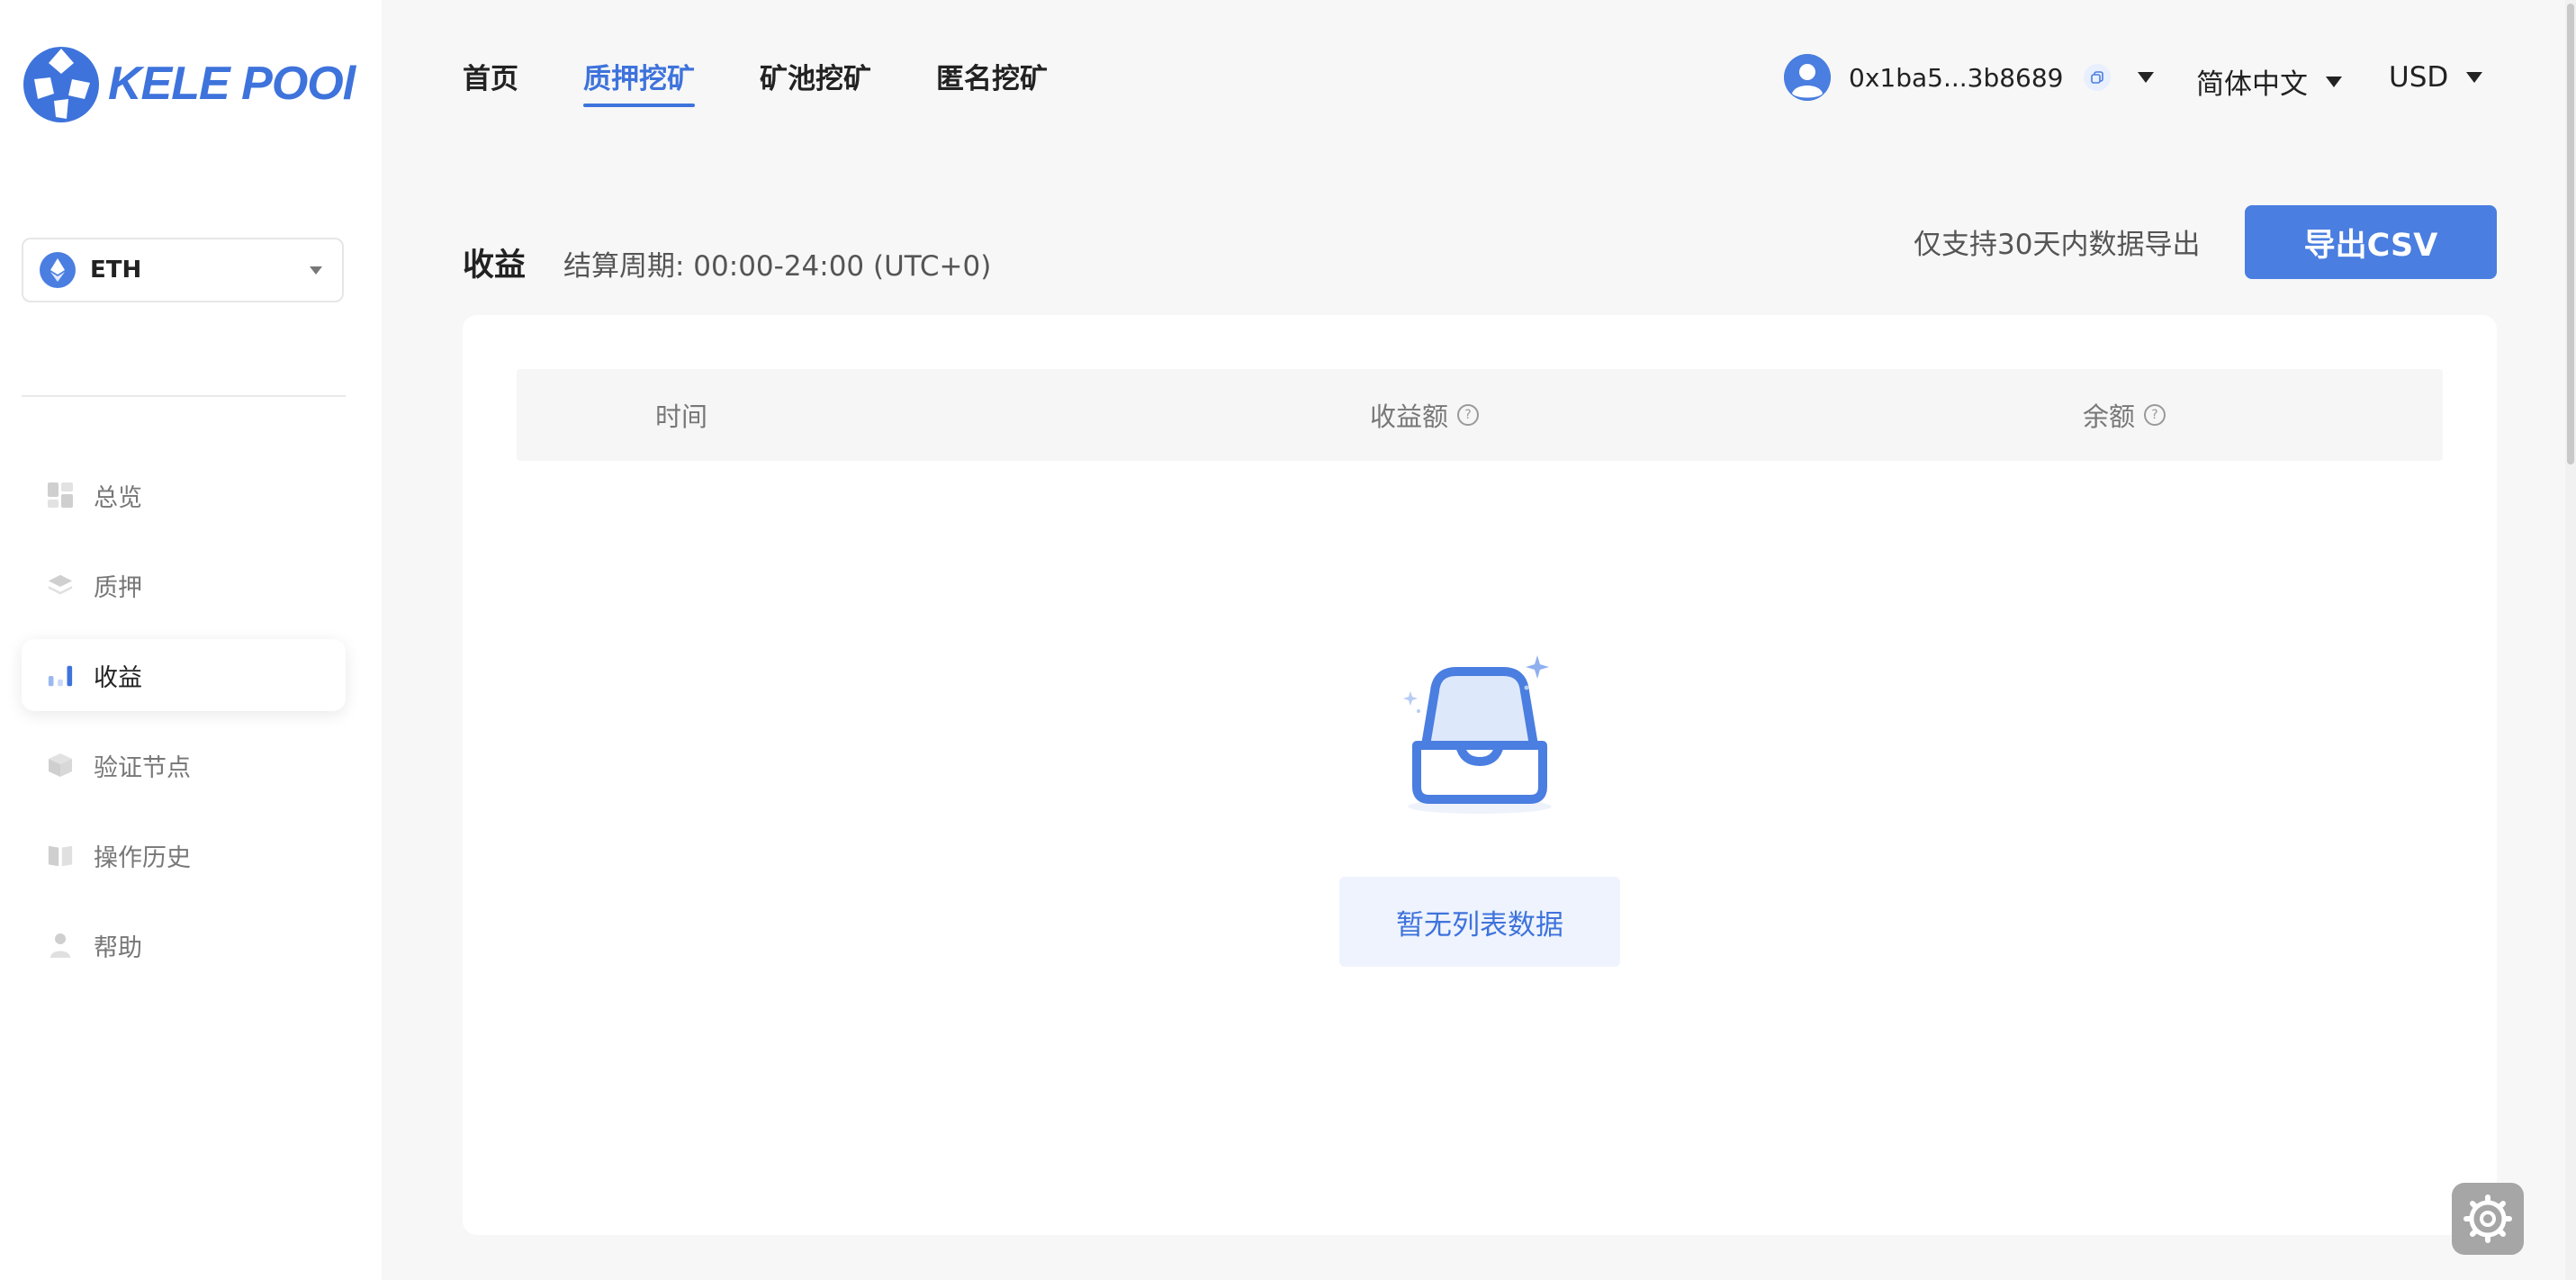 Image resolution: width=2576 pixels, height=1280 pixels. What do you see at coordinates (184, 675) in the screenshot?
I see `sidebar-item-earnings: 收益` at bounding box center [184, 675].